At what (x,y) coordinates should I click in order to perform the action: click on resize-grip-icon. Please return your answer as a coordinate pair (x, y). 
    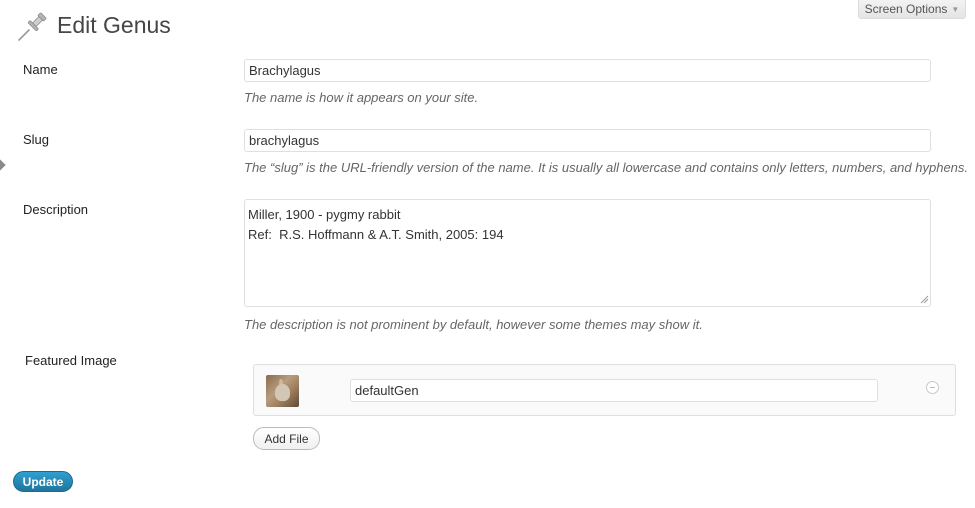
    Looking at the image, I should click on (924, 299).